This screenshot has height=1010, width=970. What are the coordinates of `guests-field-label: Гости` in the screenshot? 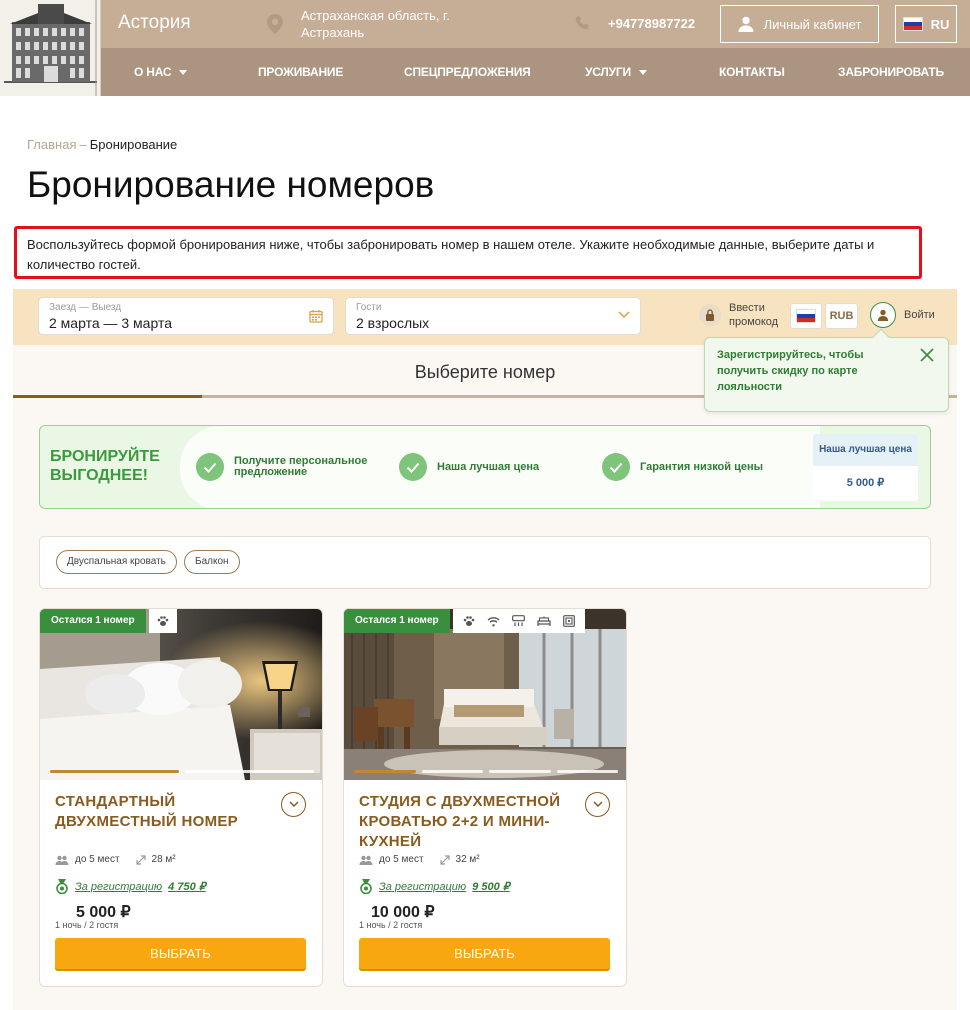 It's located at (369, 307).